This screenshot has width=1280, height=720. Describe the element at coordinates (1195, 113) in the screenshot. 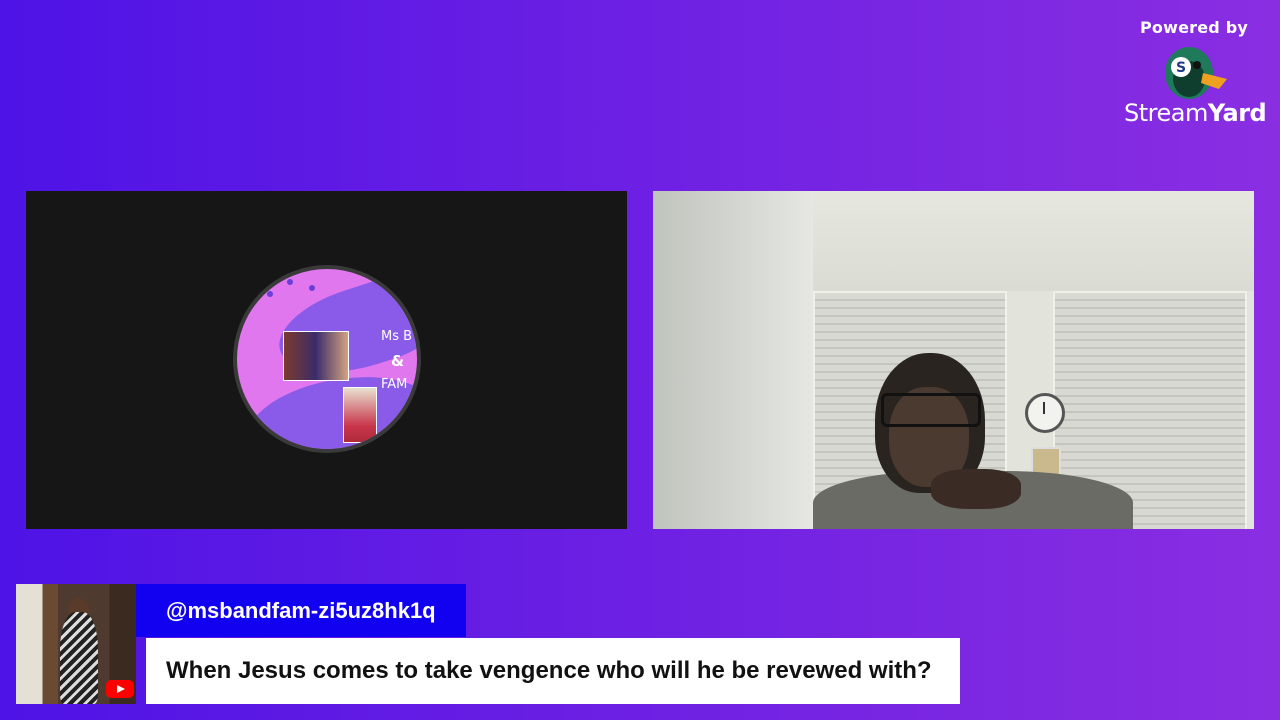

I see `streamyard-wordmark: StreamYard` at that location.